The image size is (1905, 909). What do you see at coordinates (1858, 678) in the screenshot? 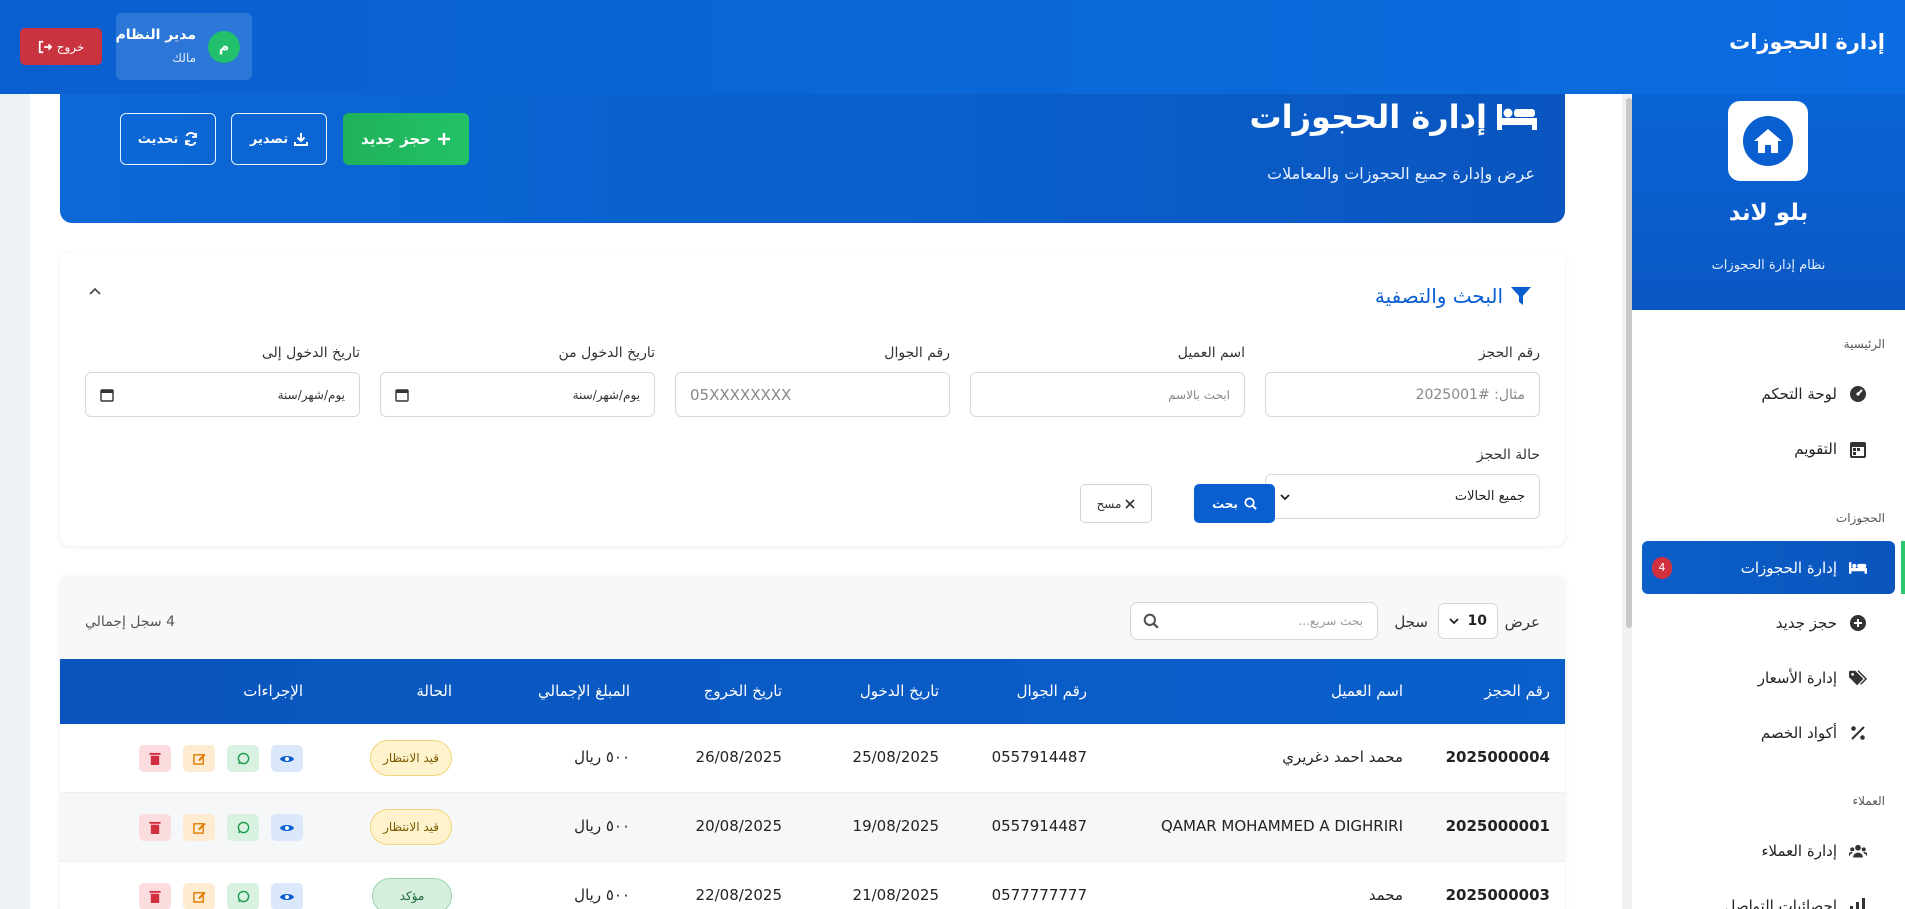
I see `tags-icon` at bounding box center [1858, 678].